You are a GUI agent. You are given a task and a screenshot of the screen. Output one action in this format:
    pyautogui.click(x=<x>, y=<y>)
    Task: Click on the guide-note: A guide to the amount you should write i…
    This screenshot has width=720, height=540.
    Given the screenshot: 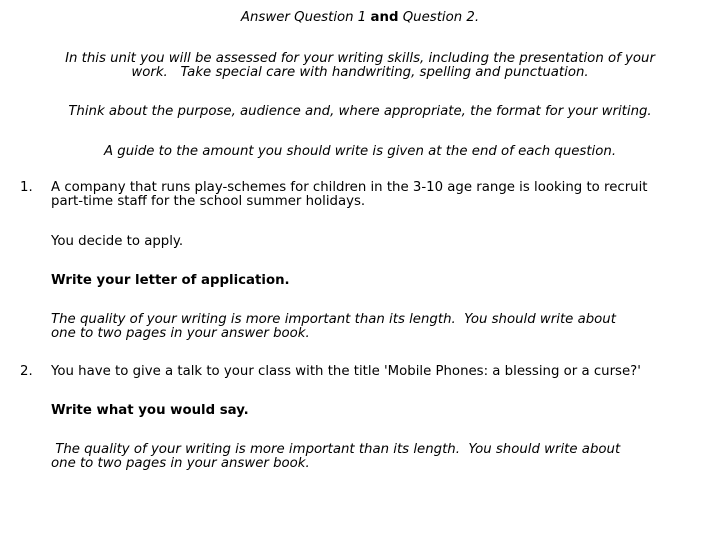 What is the action you would take?
    pyautogui.click(x=360, y=151)
    